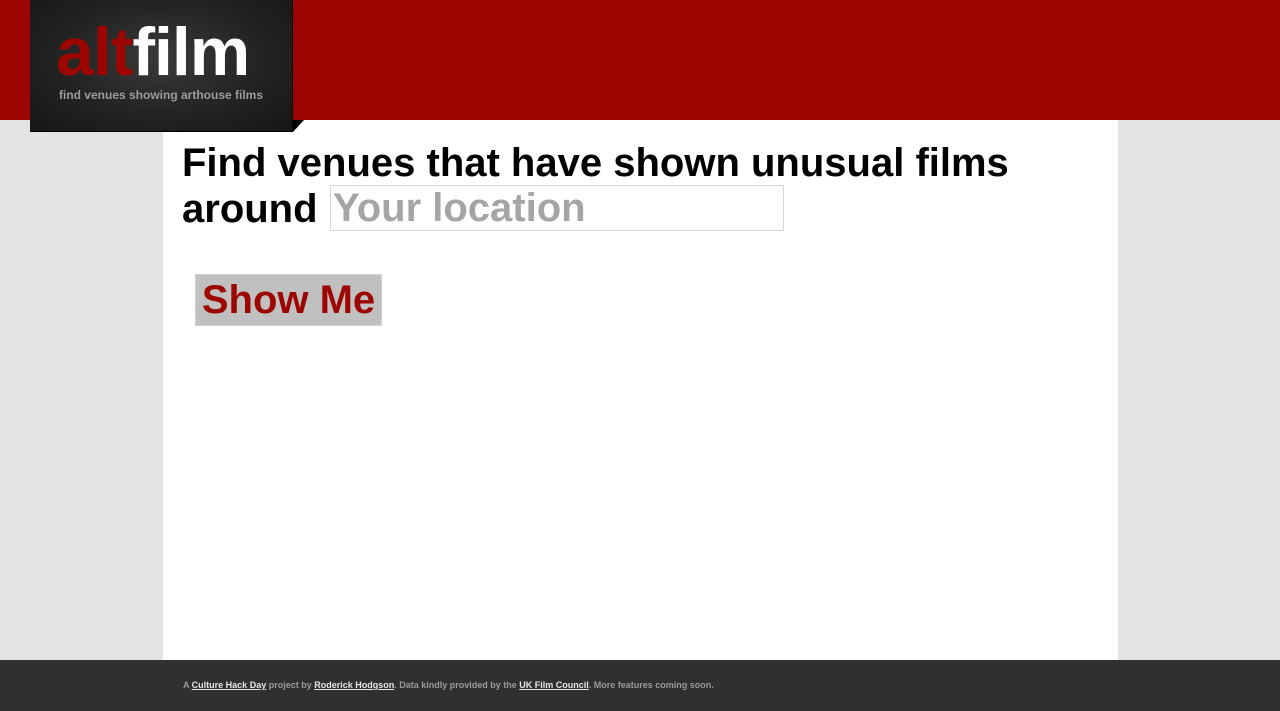 The height and width of the screenshot is (711, 1280). I want to click on logo-word-alt: alt, so click(94, 52).